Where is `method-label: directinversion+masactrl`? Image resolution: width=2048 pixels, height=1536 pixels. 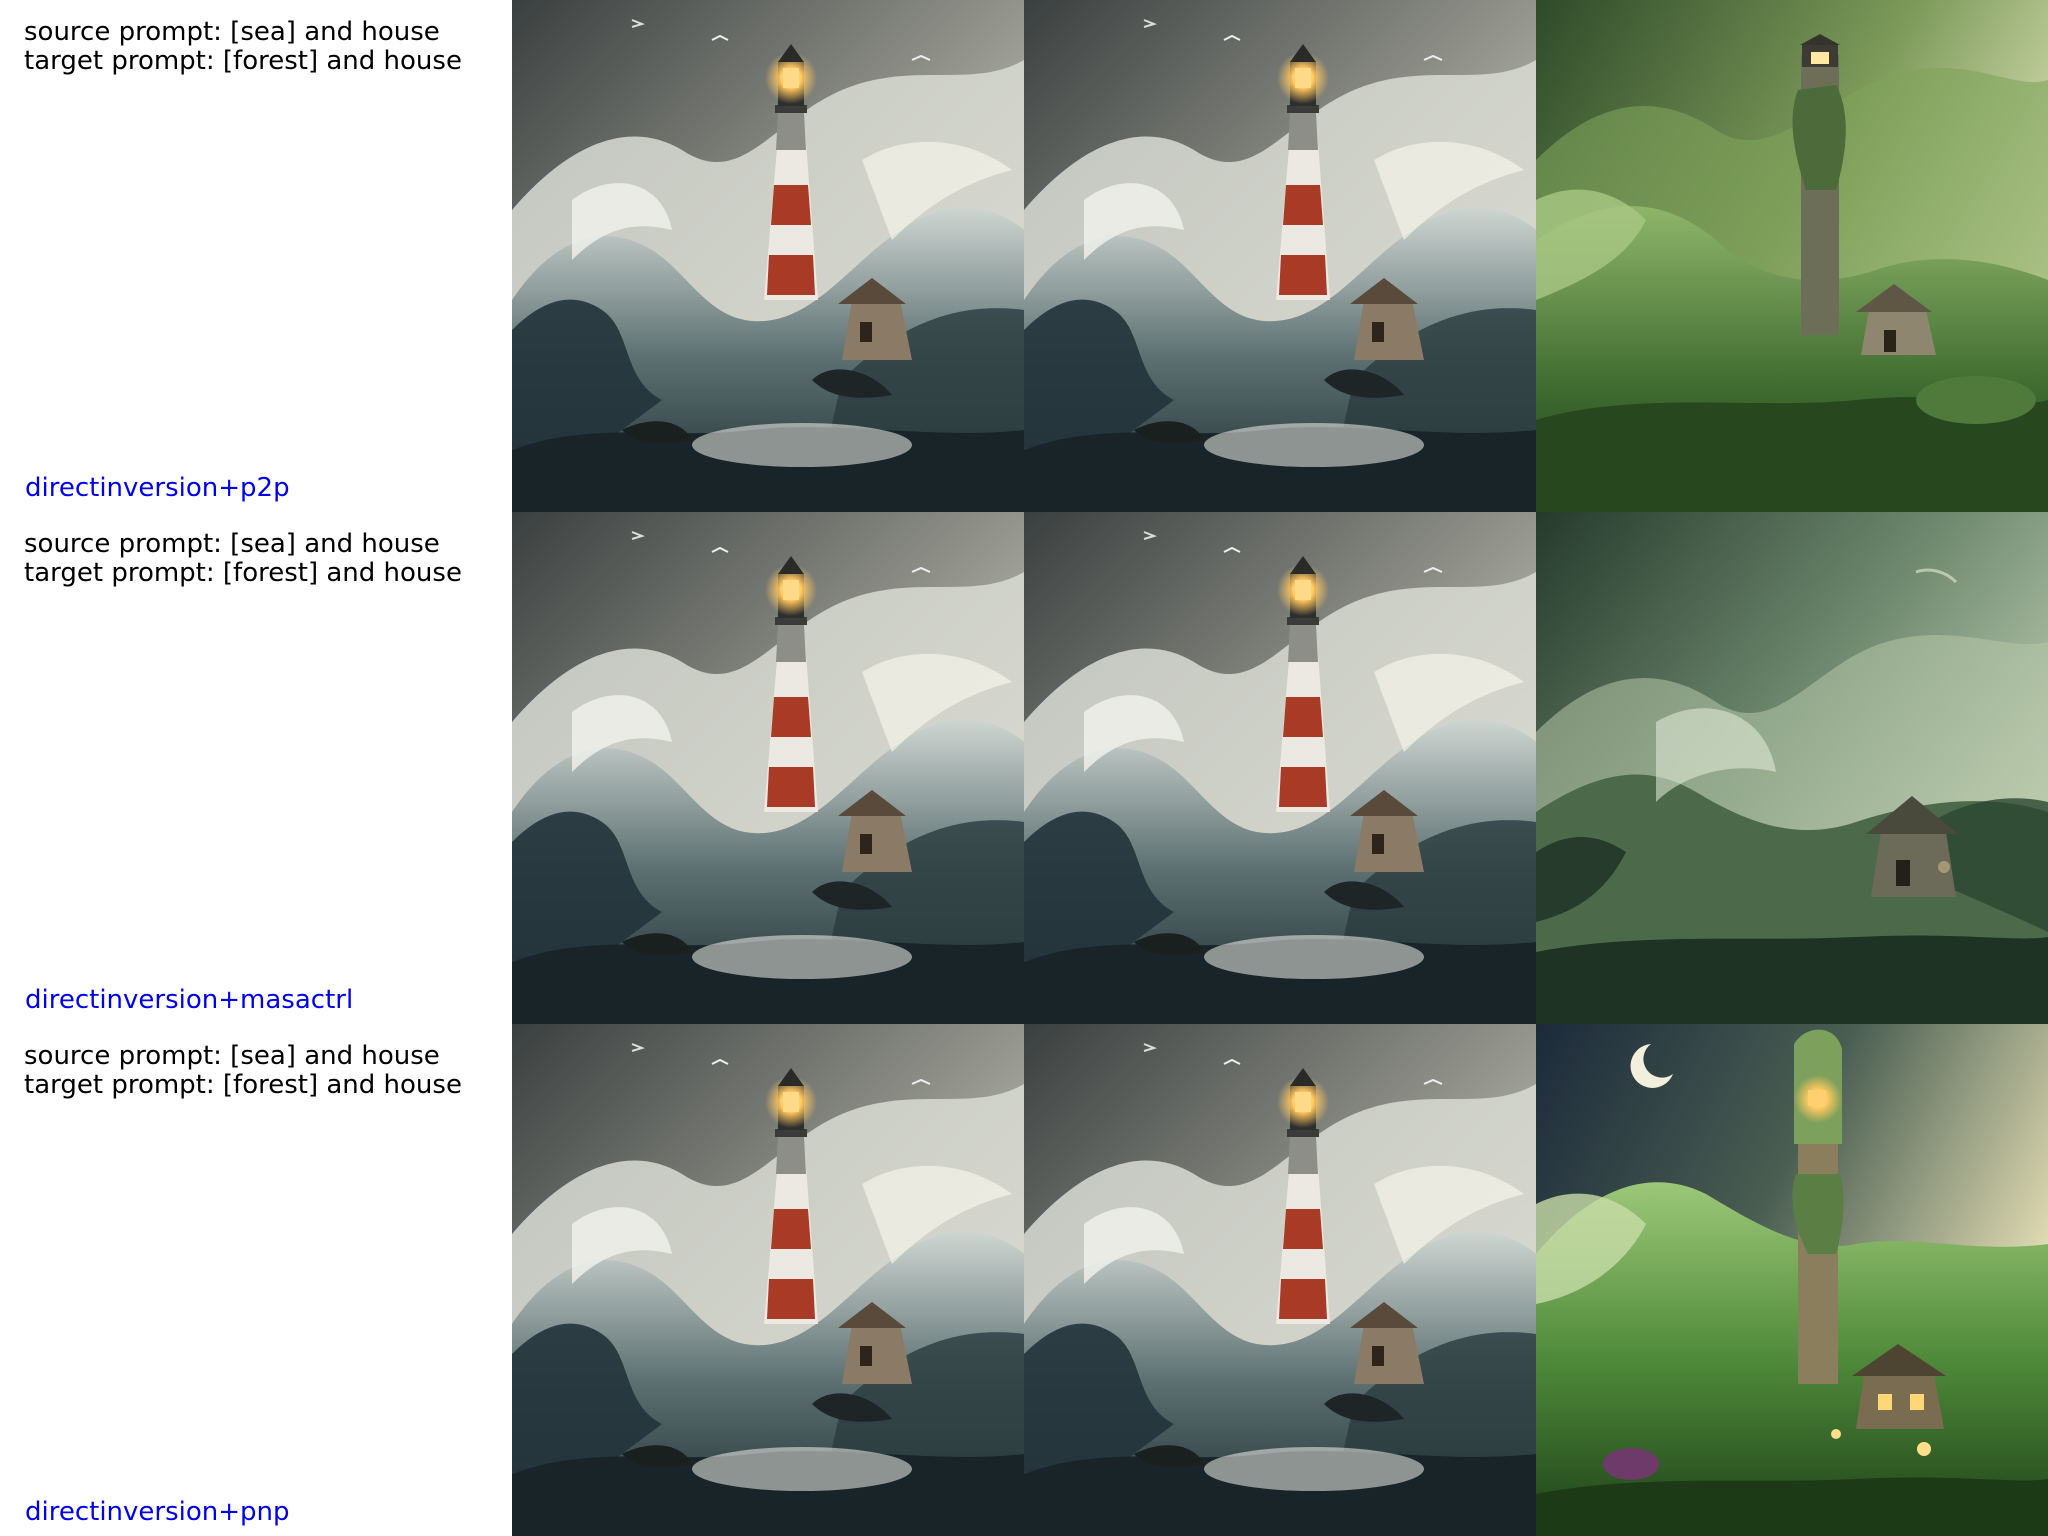
method-label: directinversion+masactrl is located at coordinates (189, 1000).